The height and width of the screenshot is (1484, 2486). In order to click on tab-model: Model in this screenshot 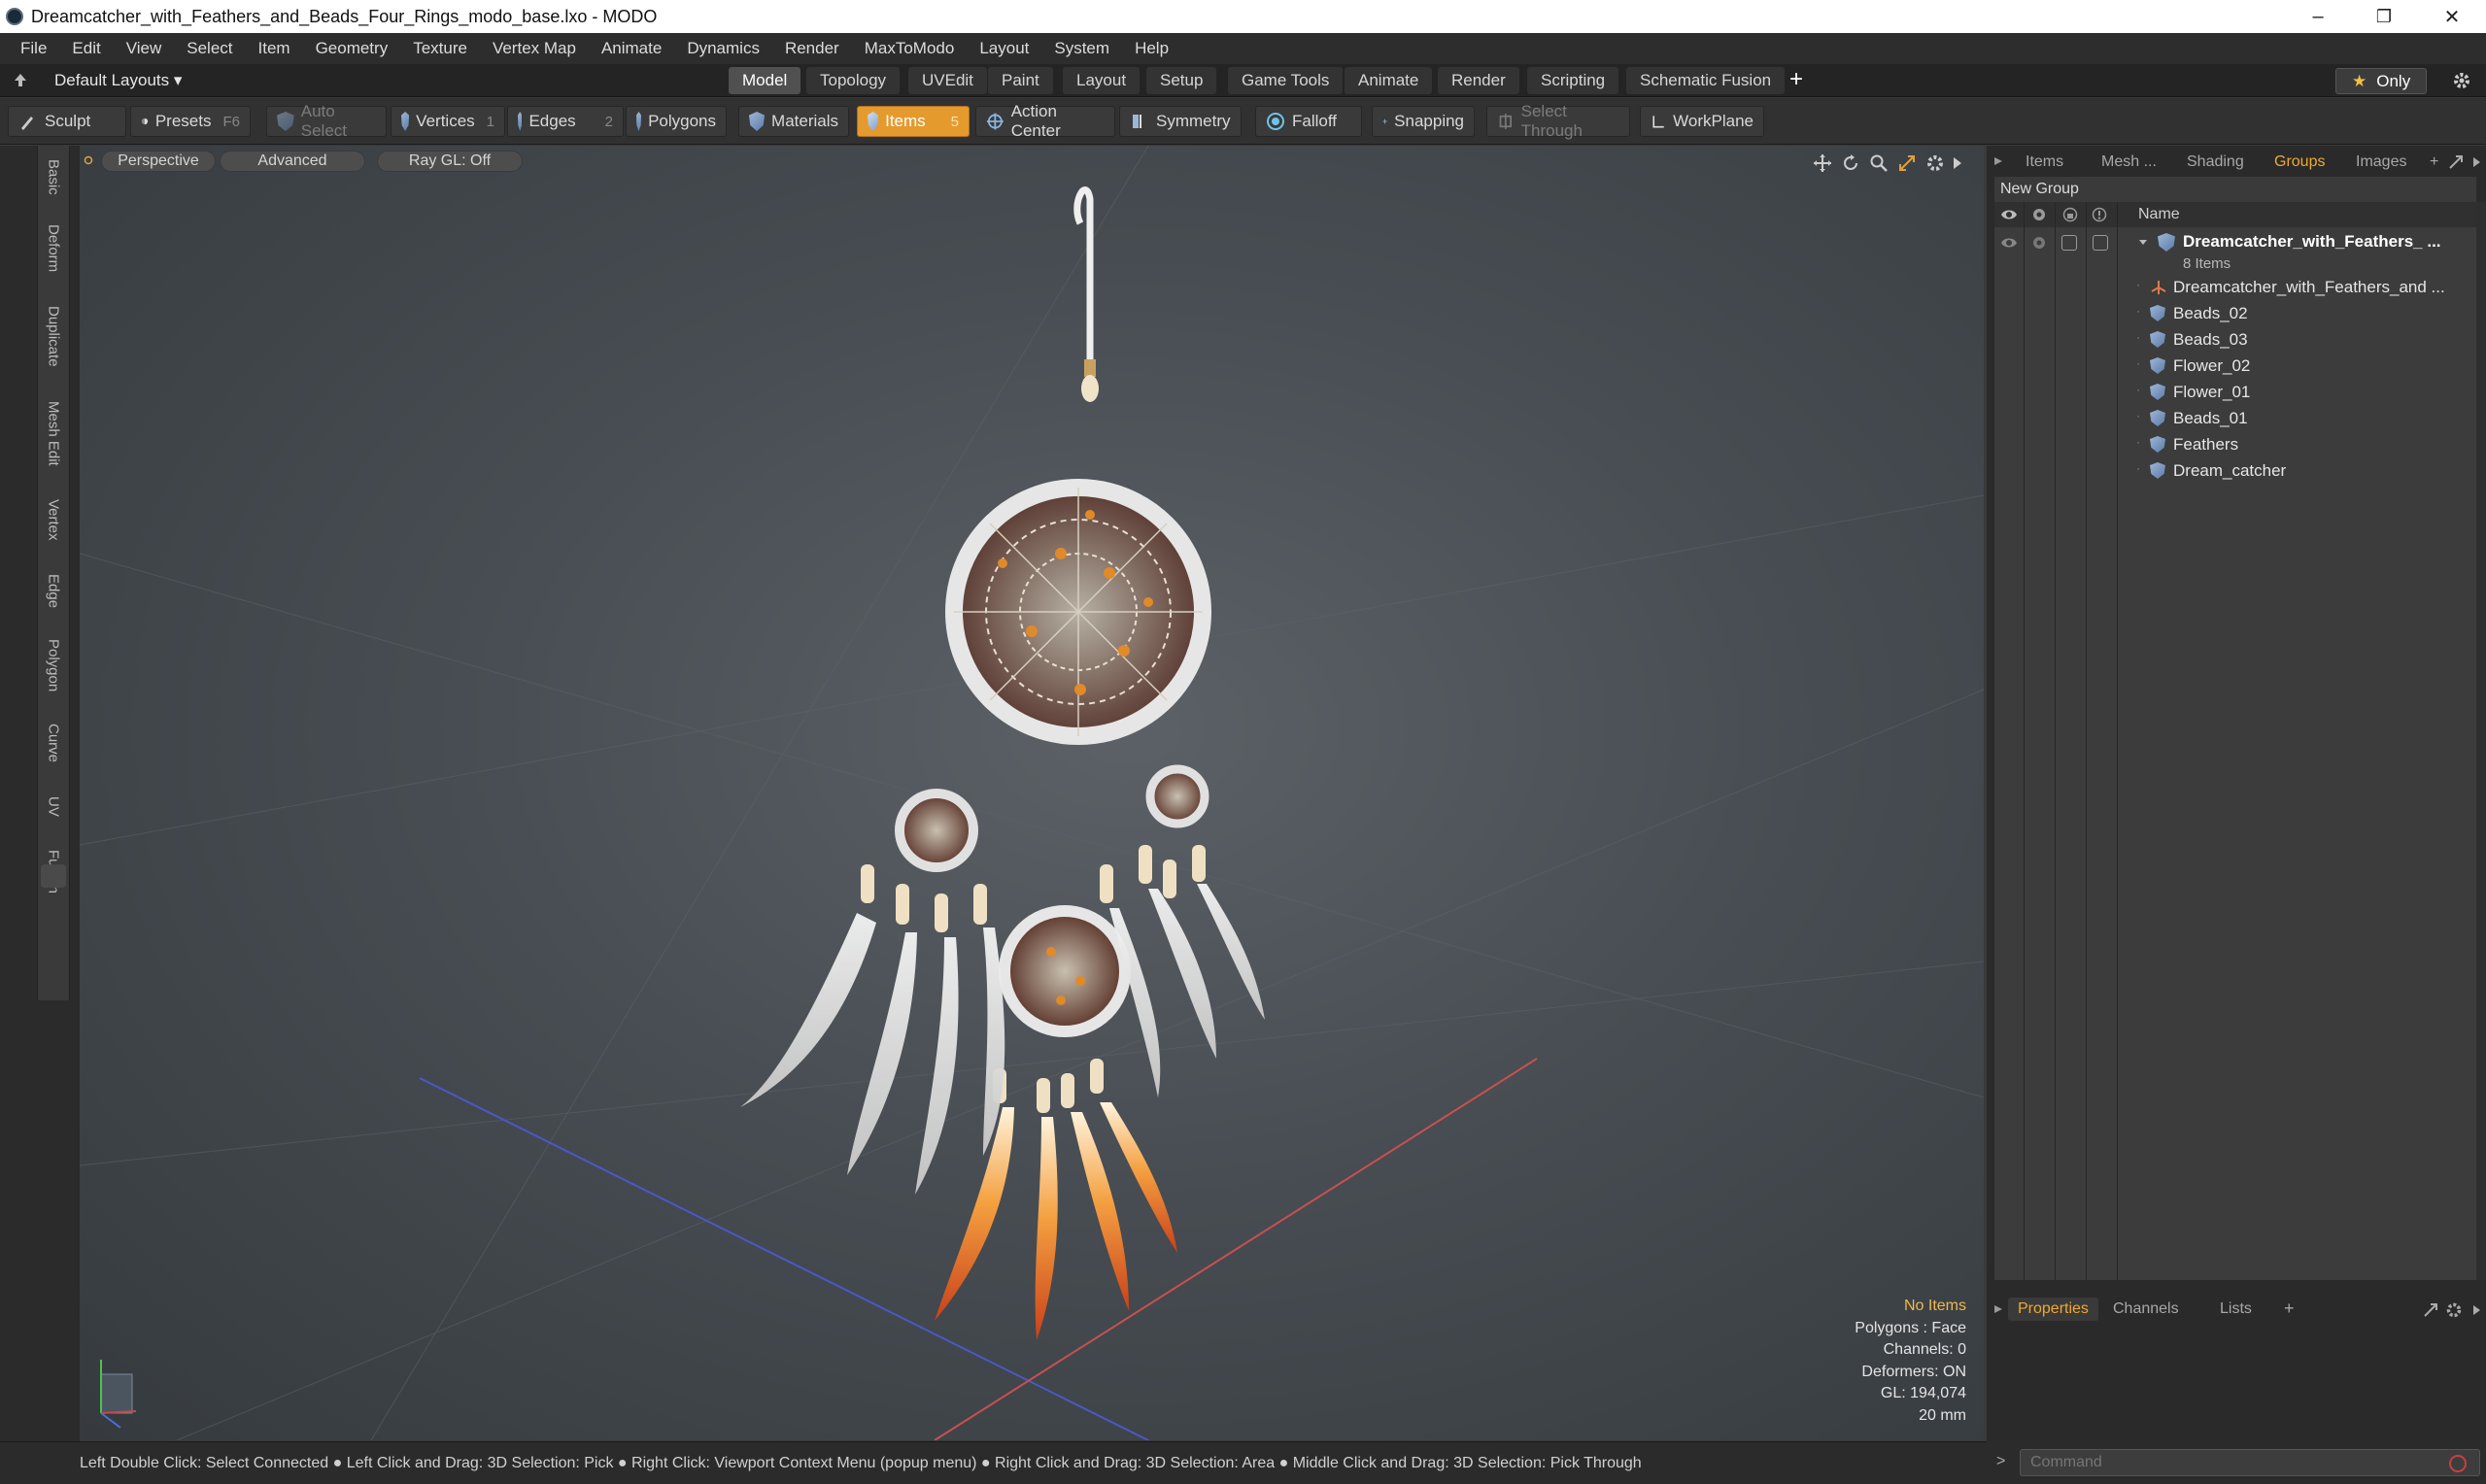, I will do `click(765, 80)`.